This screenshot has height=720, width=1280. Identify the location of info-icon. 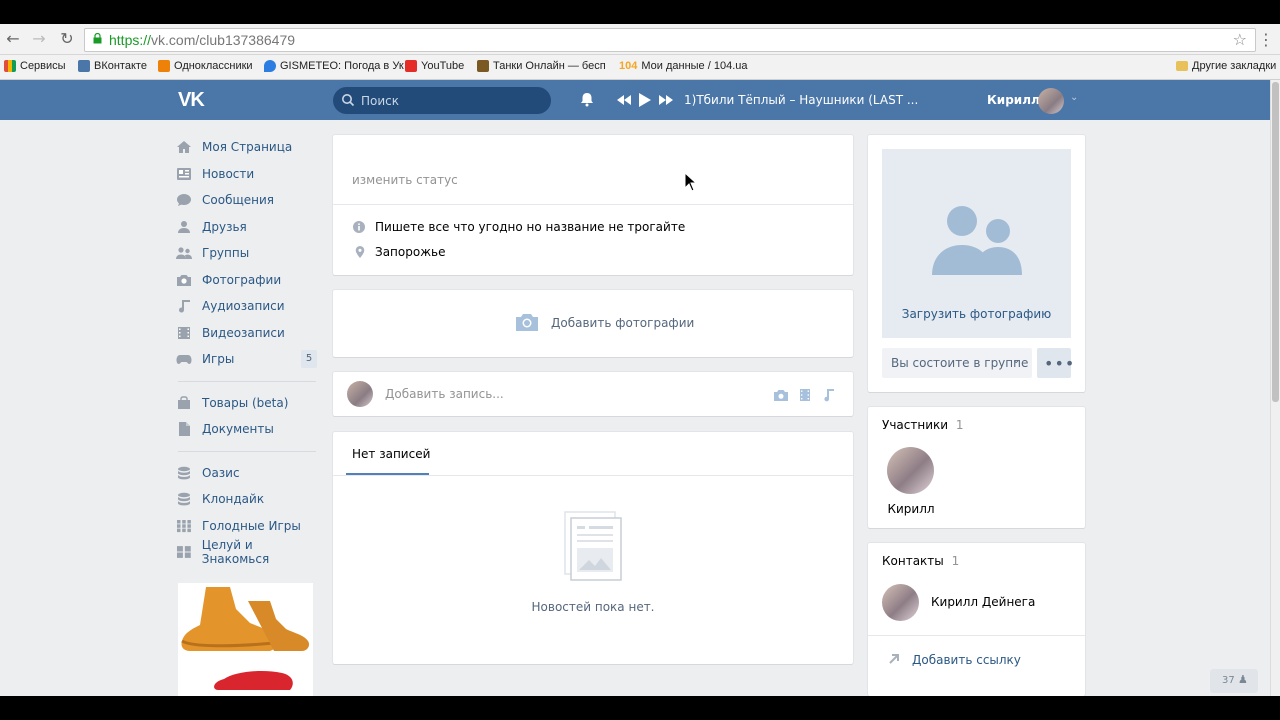
(359, 227).